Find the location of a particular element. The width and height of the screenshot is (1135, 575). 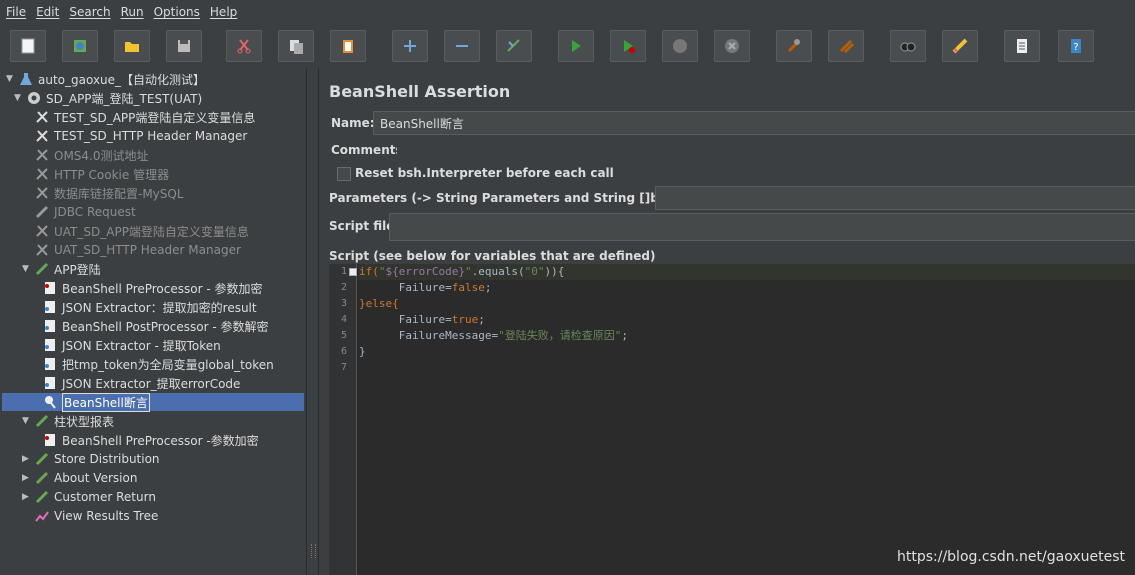

line-number: 1 is located at coordinates (343, 271).